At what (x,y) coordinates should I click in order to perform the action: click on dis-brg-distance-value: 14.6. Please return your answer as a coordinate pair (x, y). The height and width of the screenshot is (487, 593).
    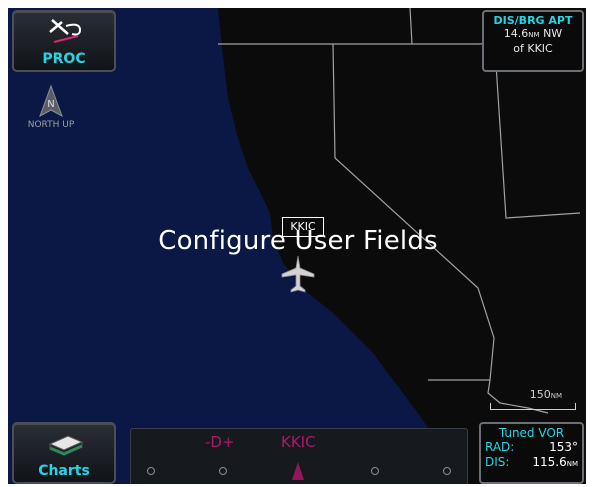
    Looking at the image, I should click on (516, 33).